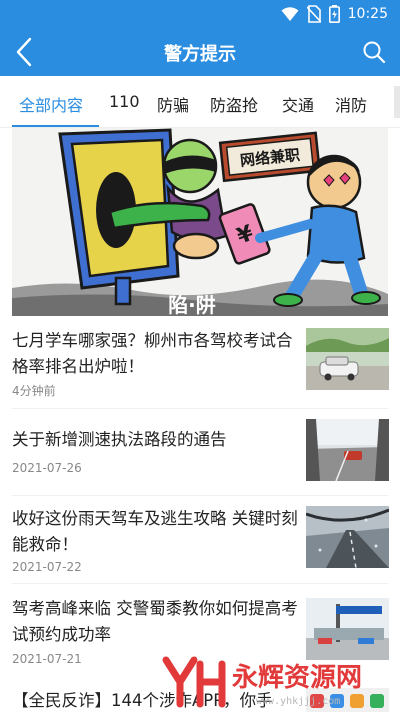 Image resolution: width=400 pixels, height=712 pixels. Describe the element at coordinates (298, 104) in the screenshot. I see `tab-traffic: 交通` at that location.